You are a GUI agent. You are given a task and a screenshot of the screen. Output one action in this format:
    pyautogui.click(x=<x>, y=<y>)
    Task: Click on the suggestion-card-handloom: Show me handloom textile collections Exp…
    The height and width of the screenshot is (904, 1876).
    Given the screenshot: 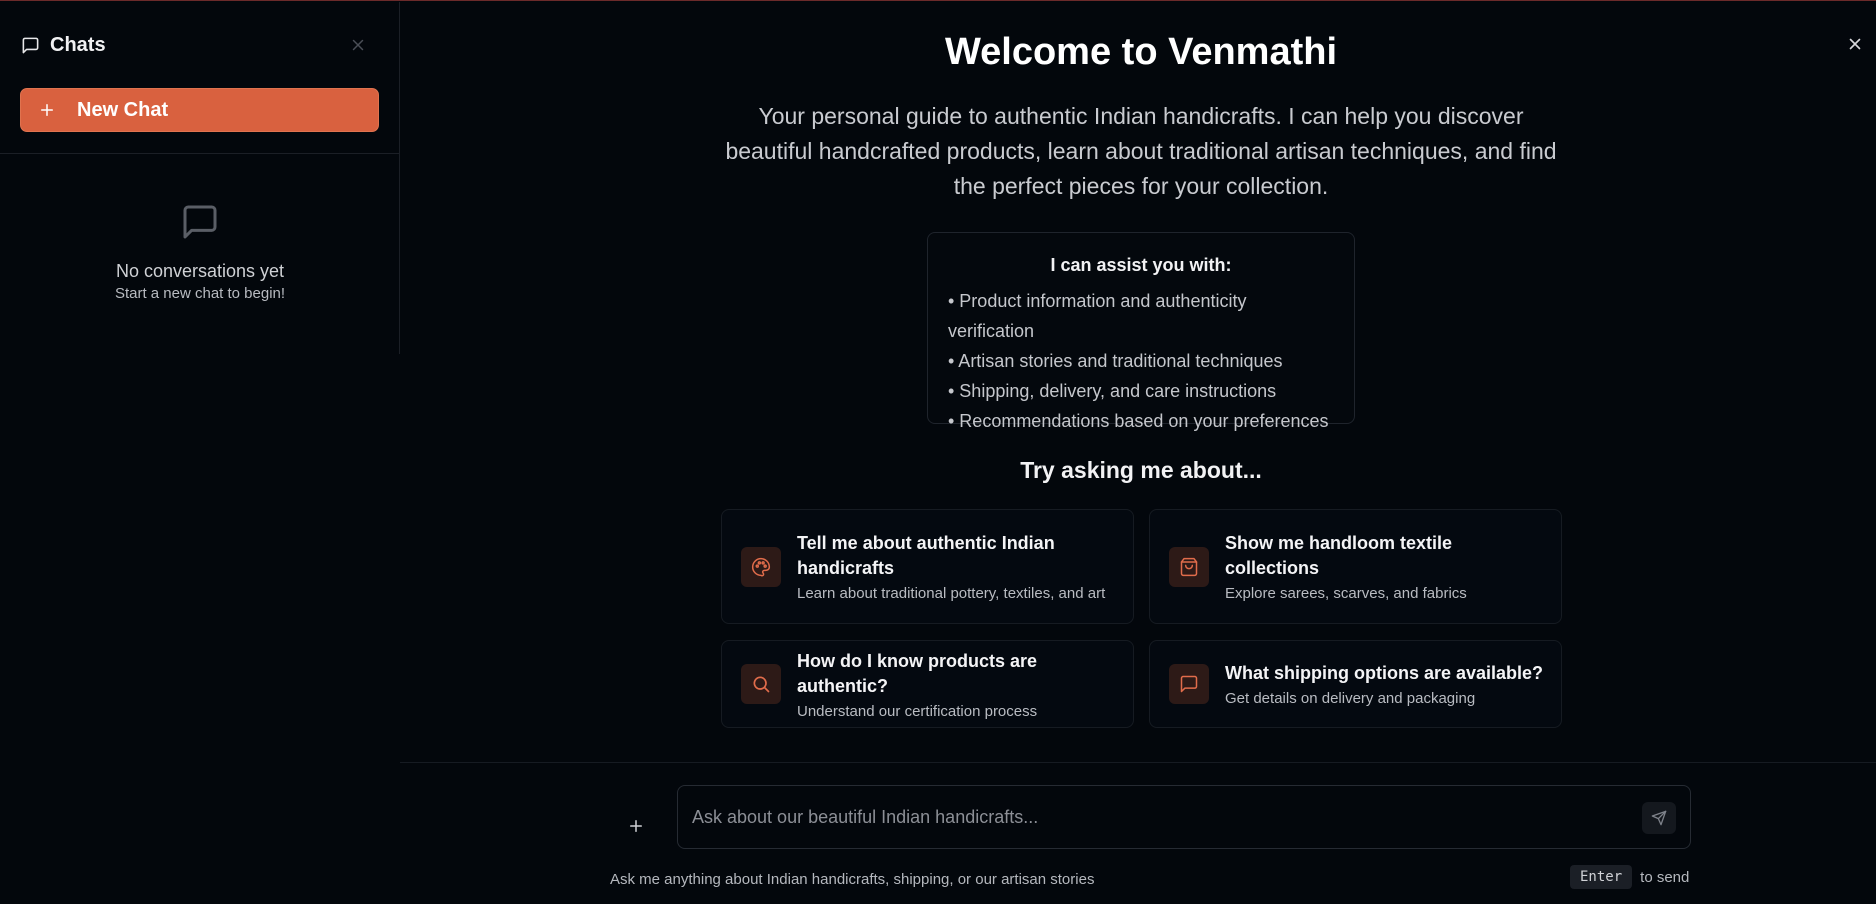 What is the action you would take?
    pyautogui.click(x=1355, y=566)
    